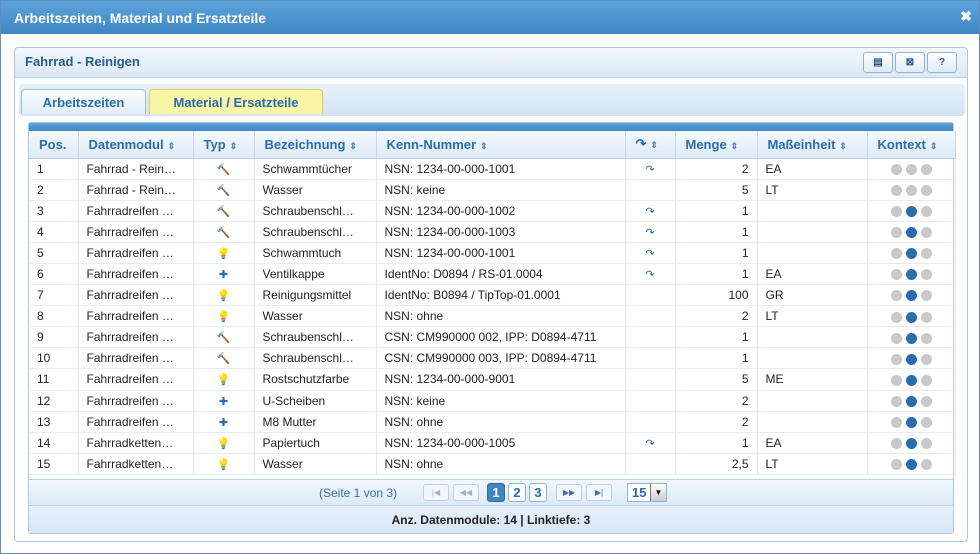 Image resolution: width=980 pixels, height=554 pixels. Describe the element at coordinates (569, 492) in the screenshot. I see `next-page-button: ▶▶` at that location.